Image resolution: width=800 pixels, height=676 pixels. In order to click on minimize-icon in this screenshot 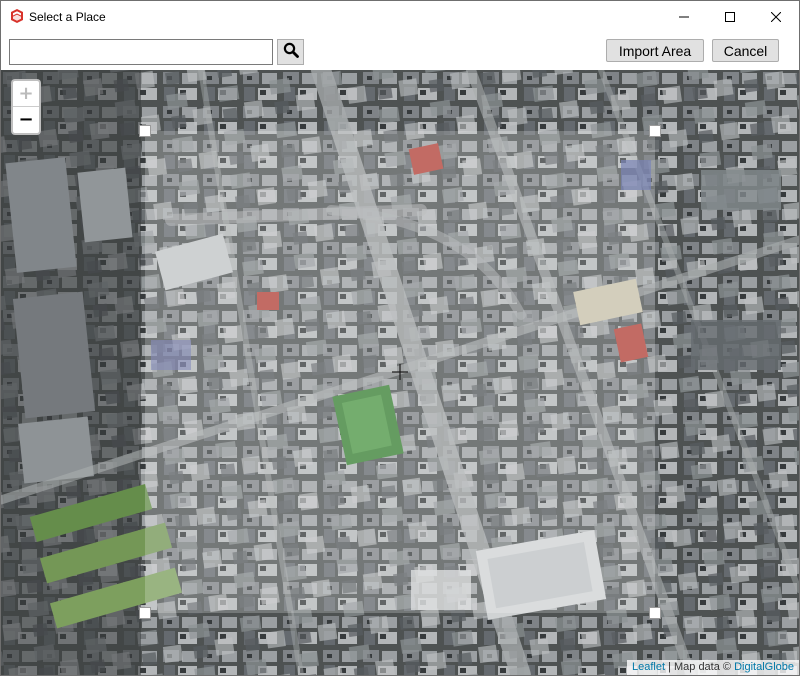, I will do `click(684, 17)`.